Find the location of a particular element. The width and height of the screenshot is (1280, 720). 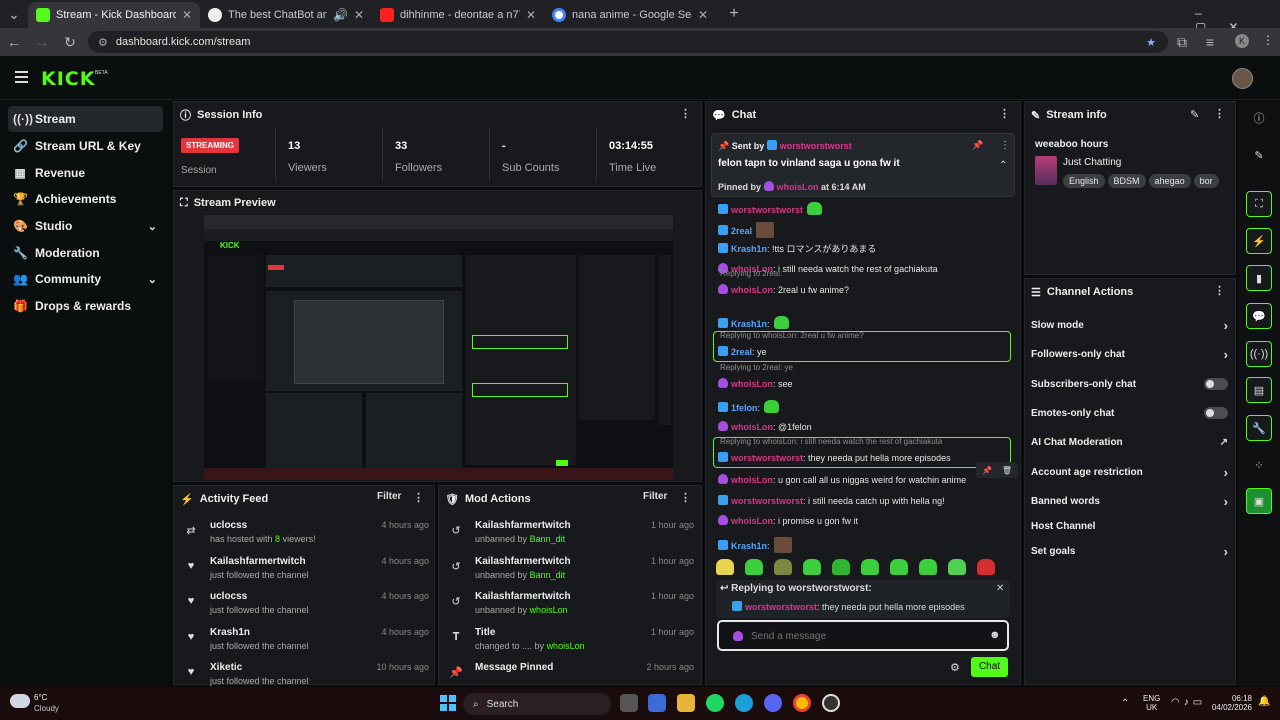

store-icon is located at coordinates (657, 703).